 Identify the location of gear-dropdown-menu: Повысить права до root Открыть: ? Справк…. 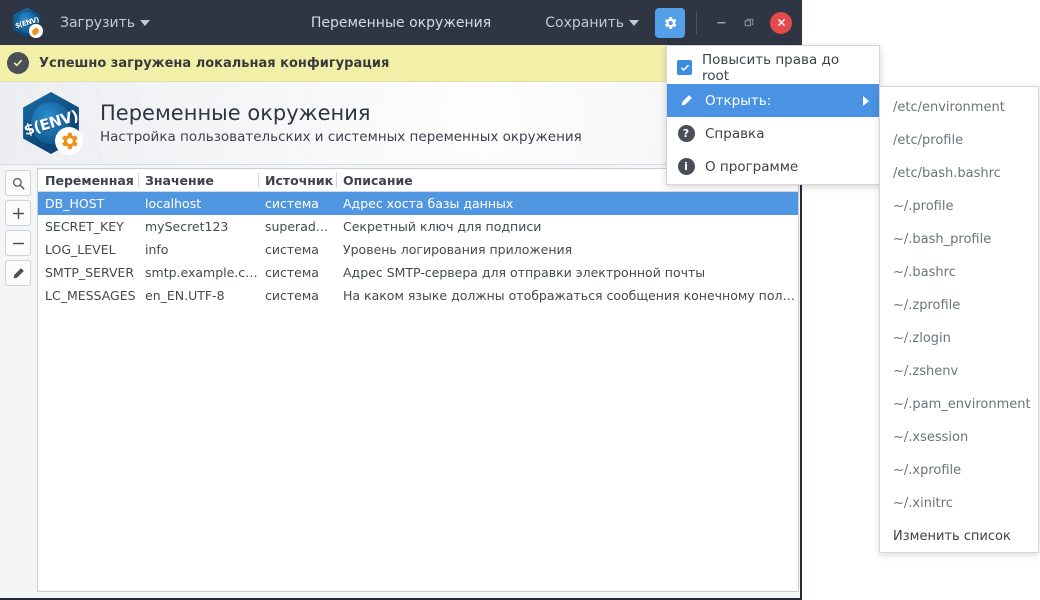
(773, 115).